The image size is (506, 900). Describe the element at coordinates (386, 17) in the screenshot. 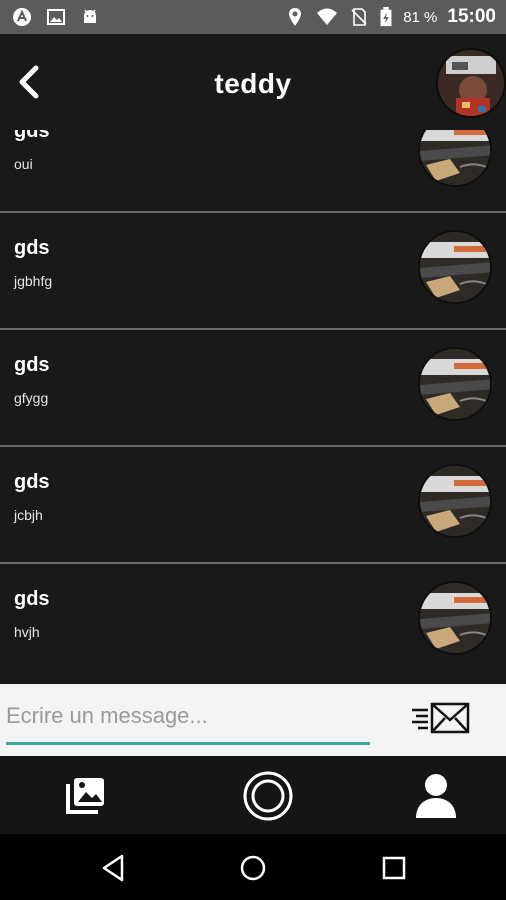

I see `battery-charging-icon` at that location.